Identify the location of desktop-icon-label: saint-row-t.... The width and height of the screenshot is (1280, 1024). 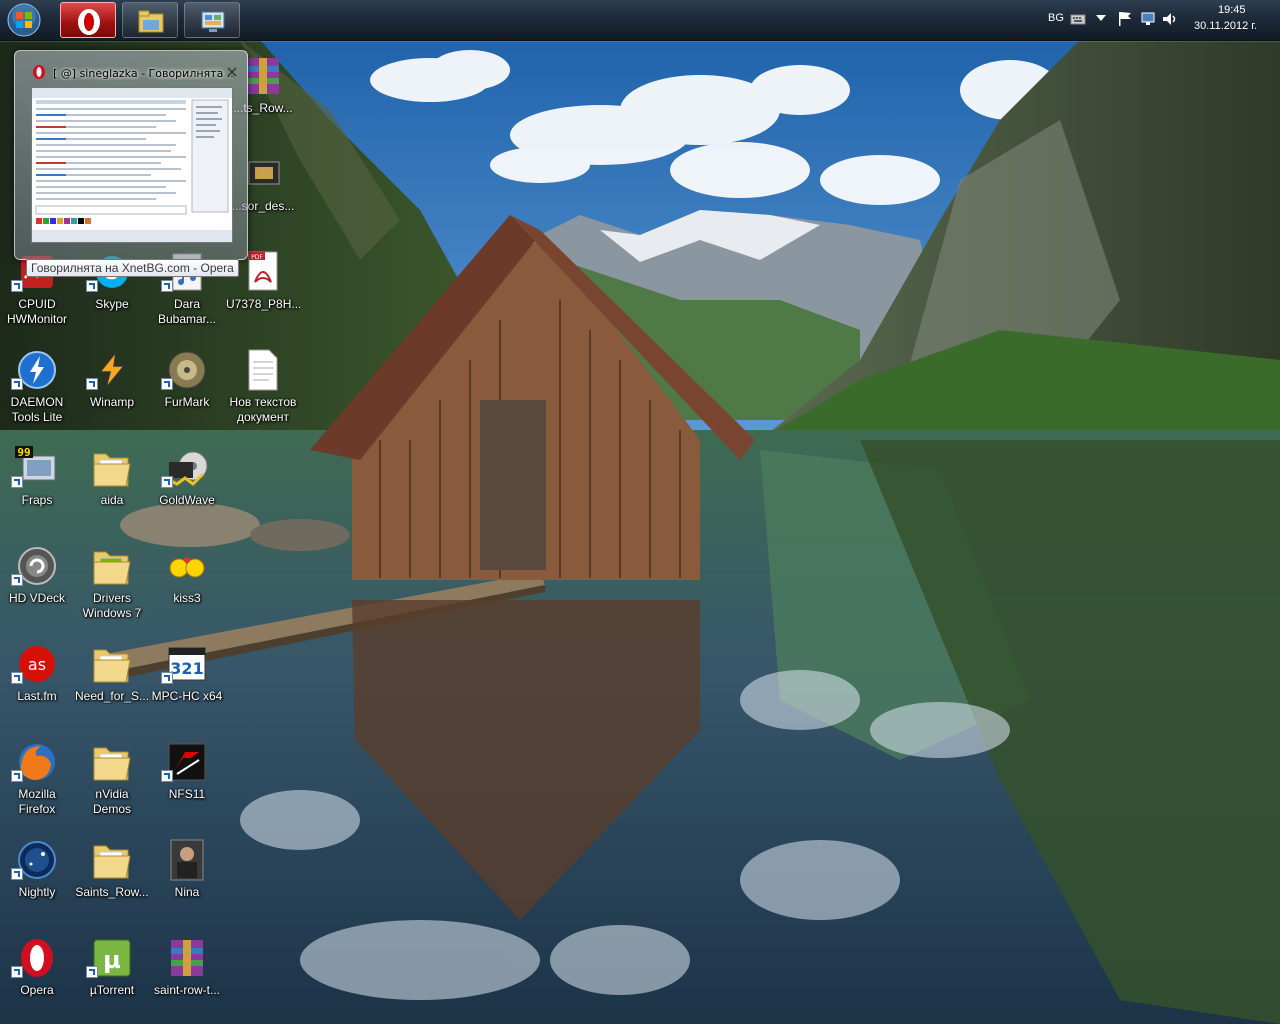
(186, 990).